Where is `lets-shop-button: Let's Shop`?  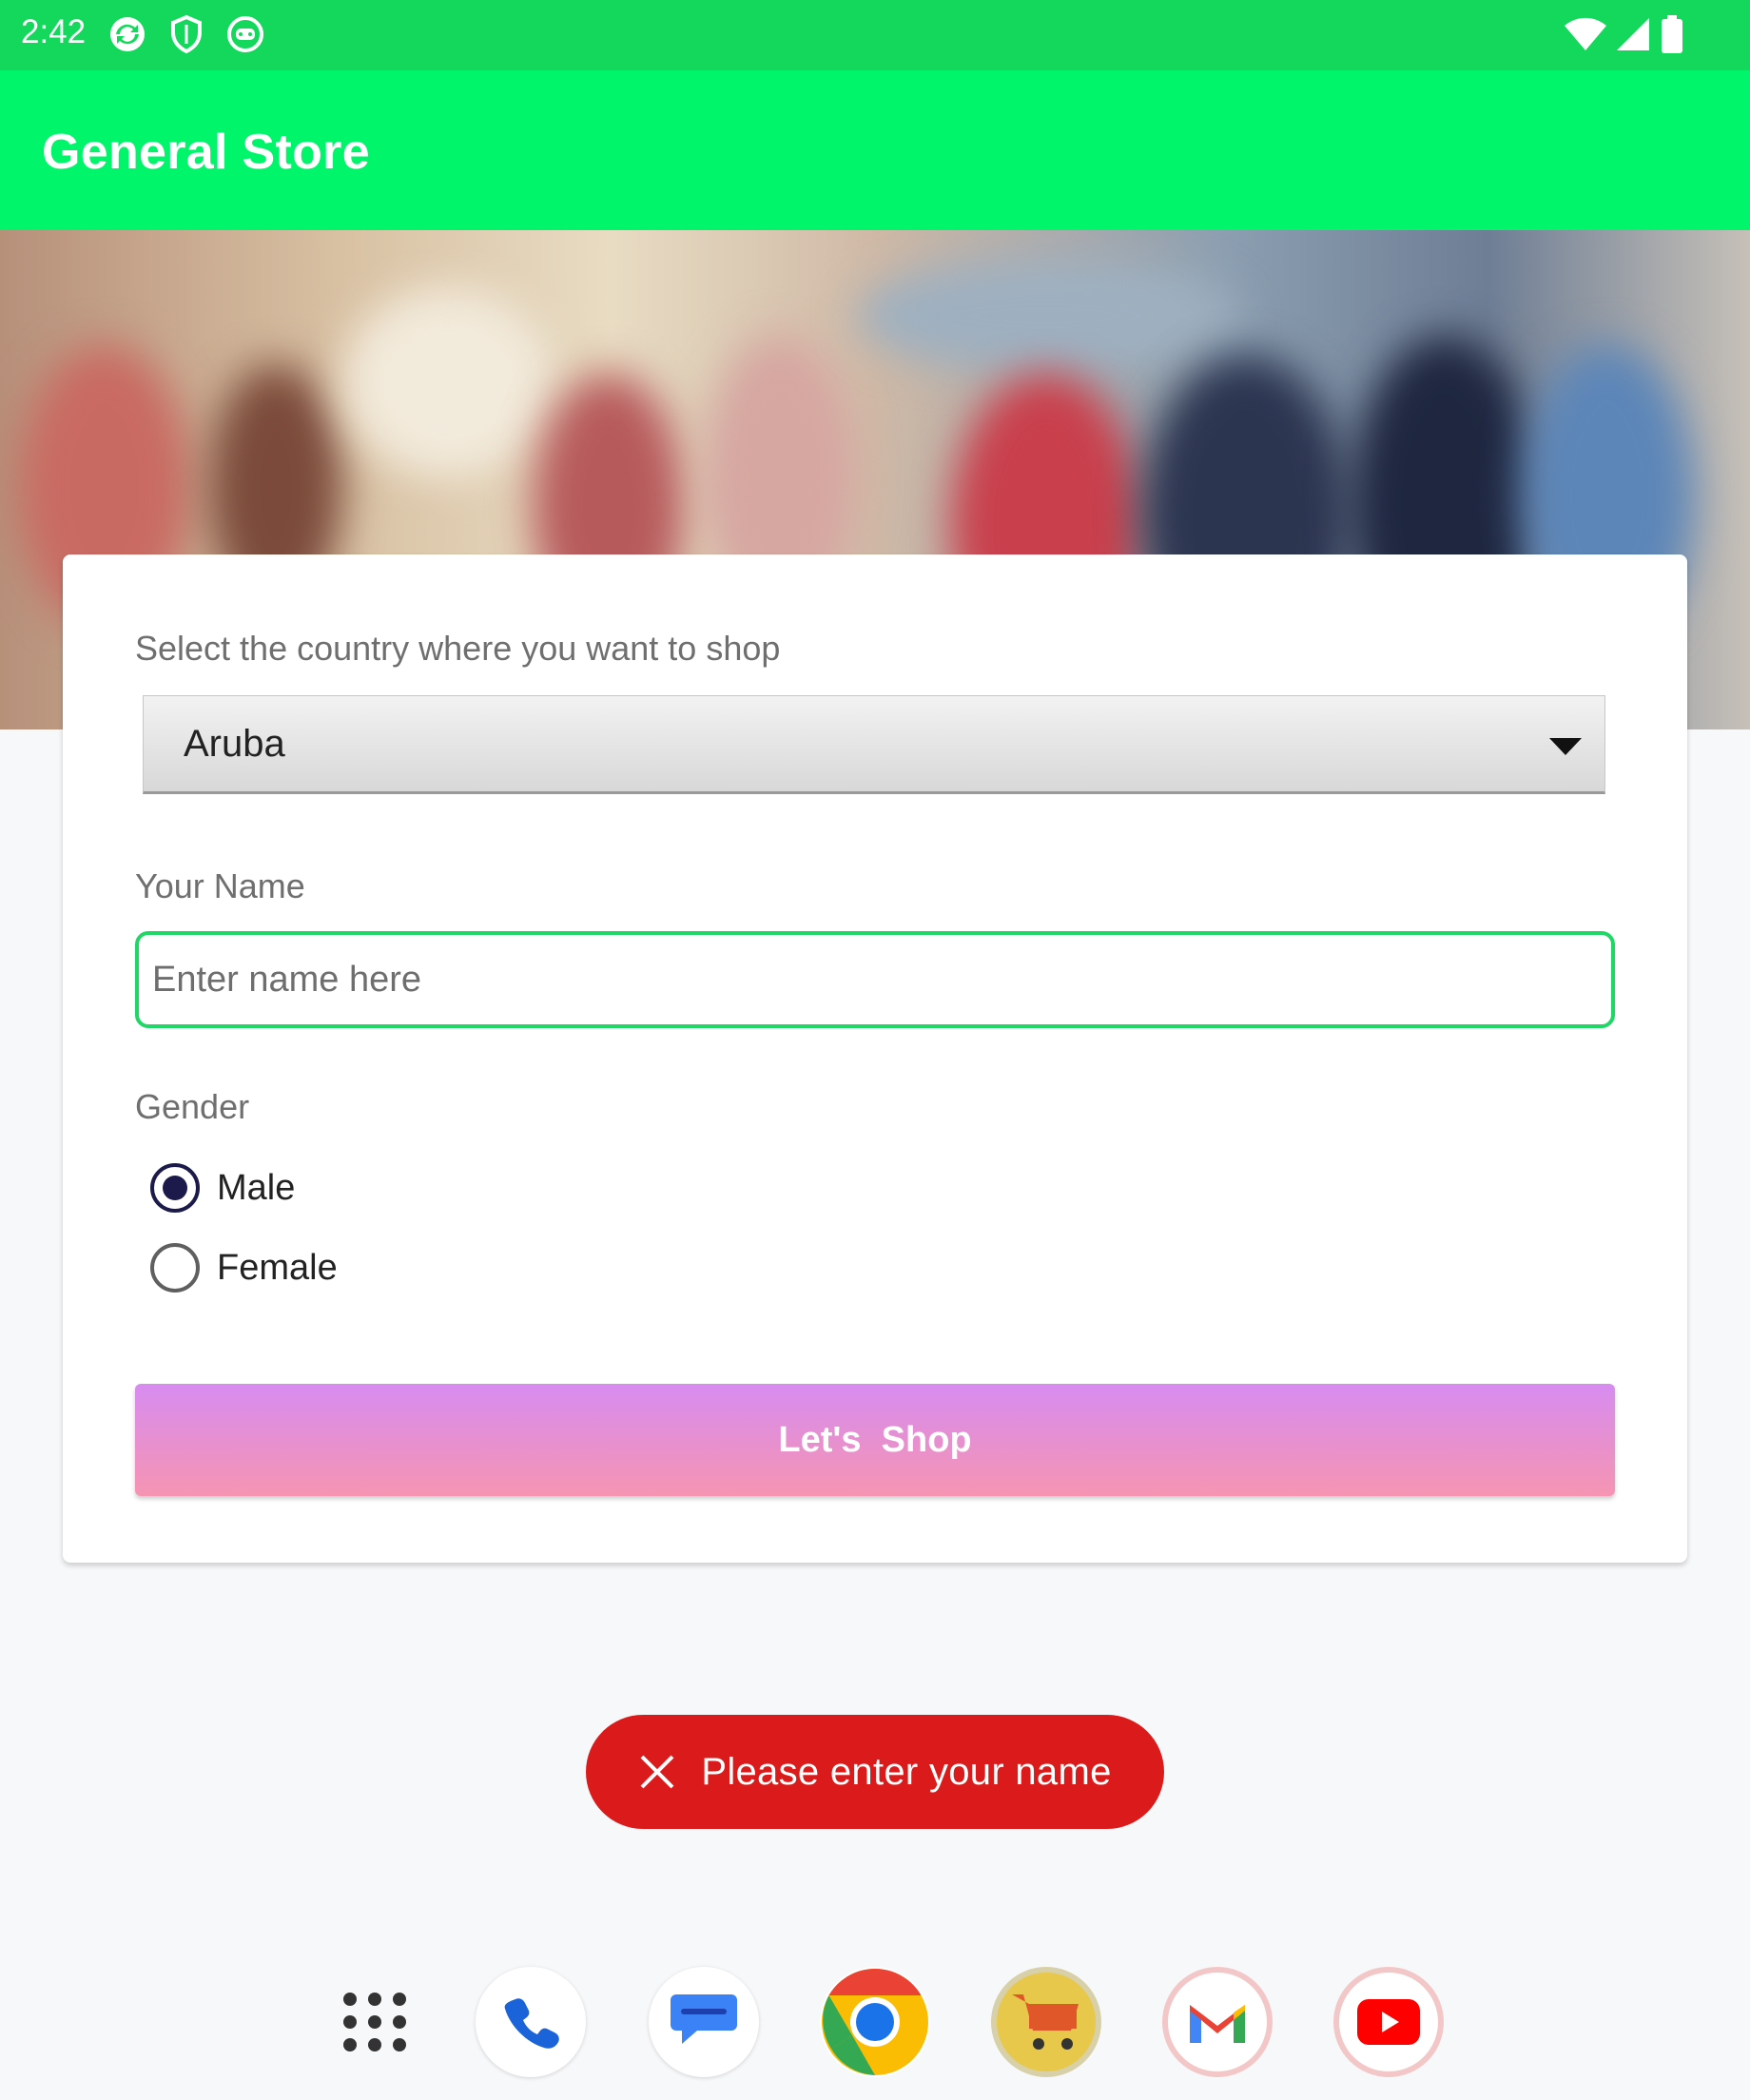 lets-shop-button: Let's Shop is located at coordinates (875, 1440).